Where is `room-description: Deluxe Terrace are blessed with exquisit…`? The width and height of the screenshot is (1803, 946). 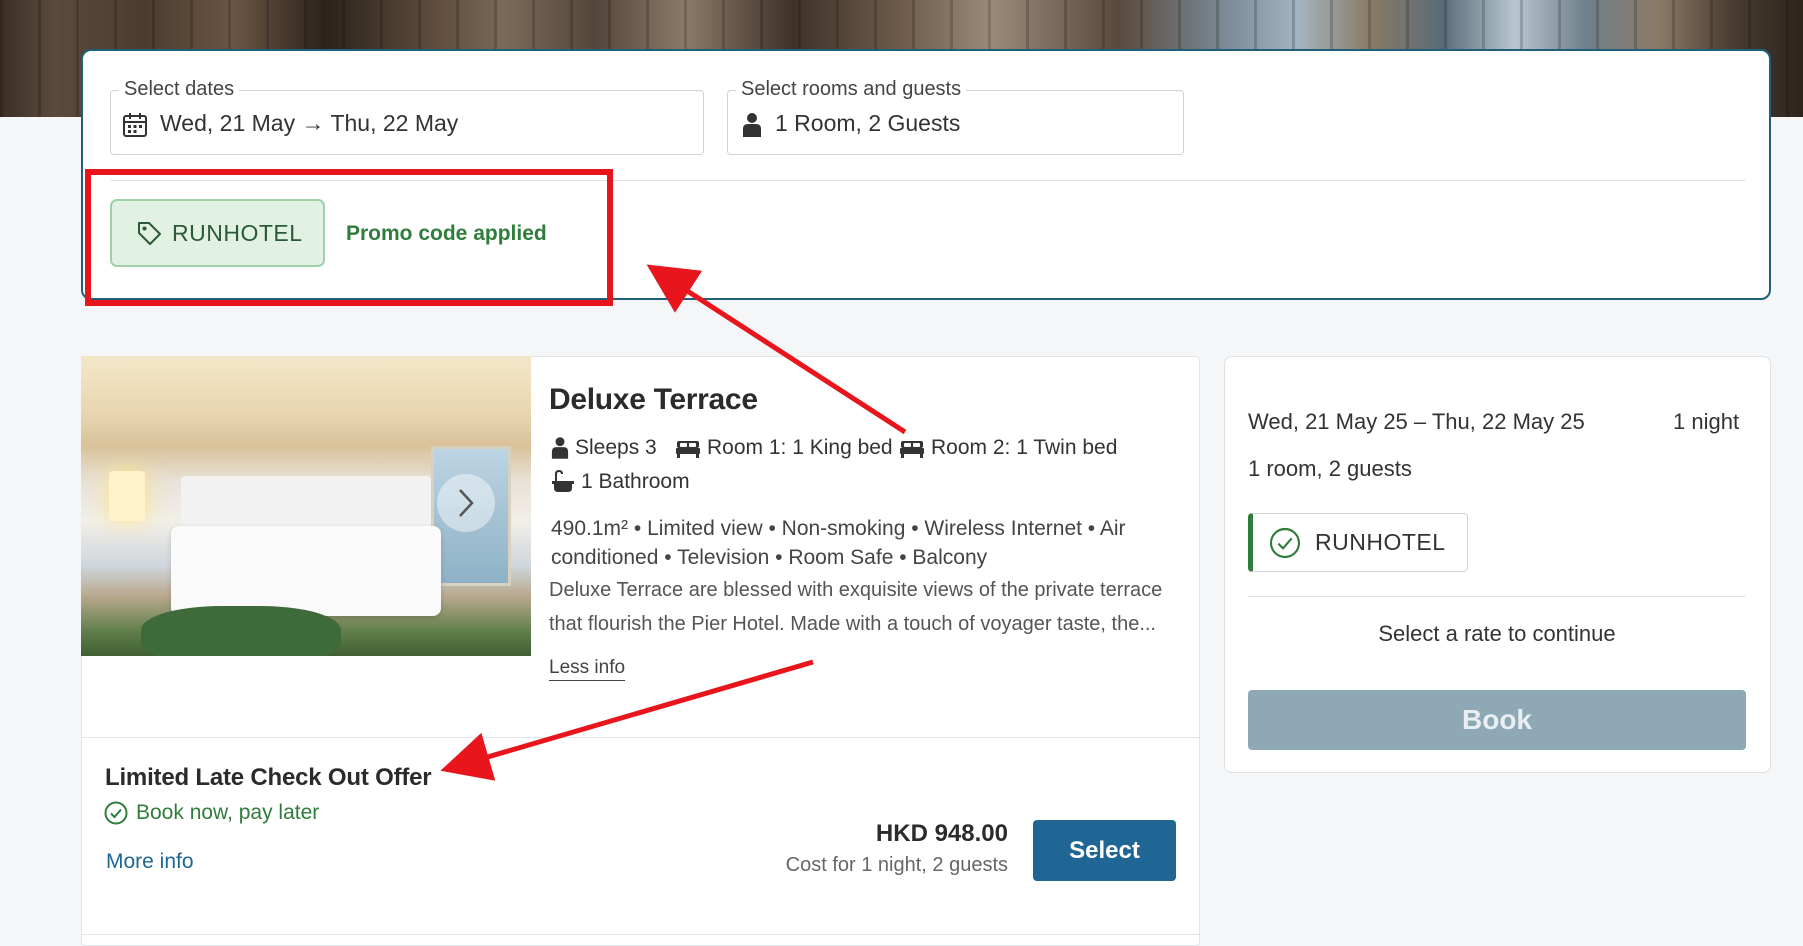 room-description: Deluxe Terrace are blessed with exquisit… is located at coordinates (871, 607).